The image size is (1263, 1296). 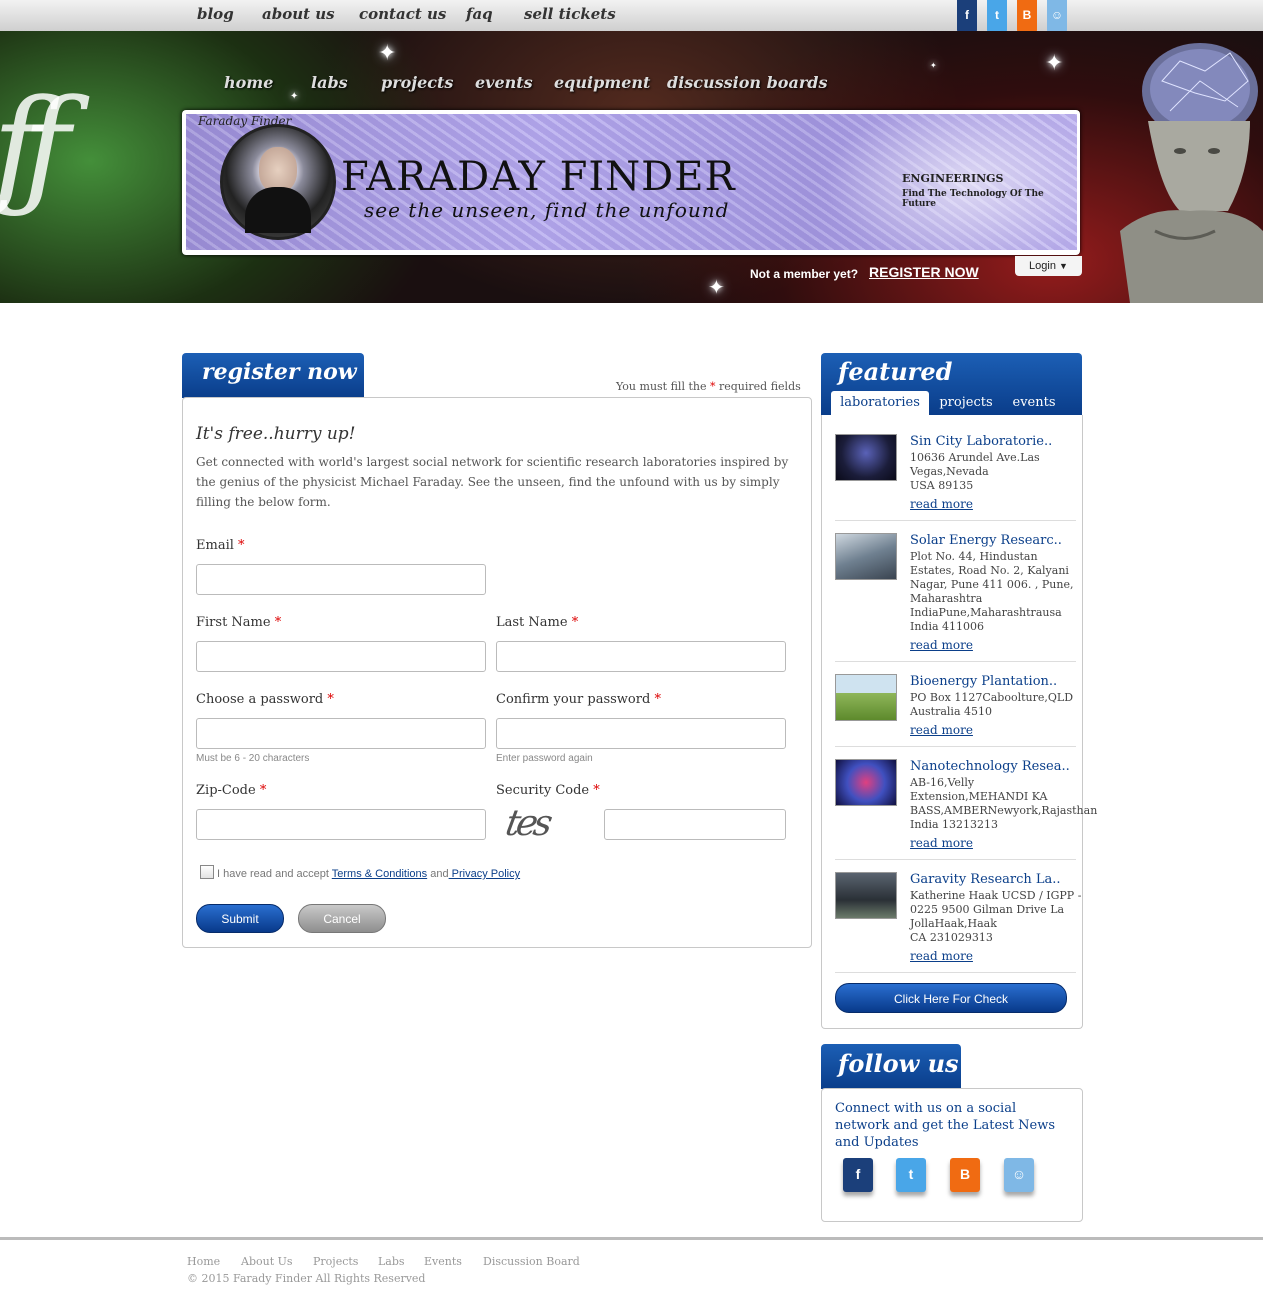 What do you see at coordinates (641, 733) in the screenshot?
I see `confirm-password-field` at bounding box center [641, 733].